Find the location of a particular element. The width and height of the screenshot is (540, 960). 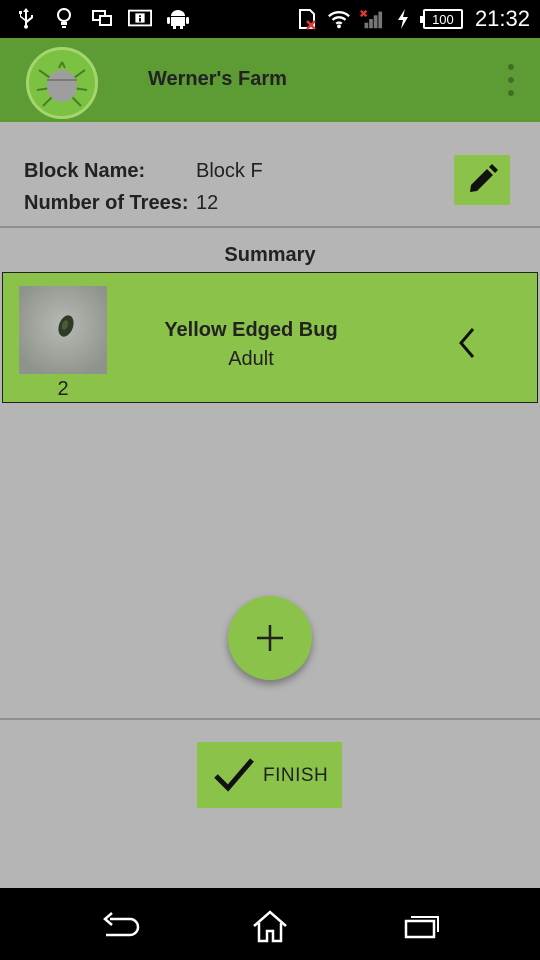

overflow-menu-icon is located at coordinates (511, 80).